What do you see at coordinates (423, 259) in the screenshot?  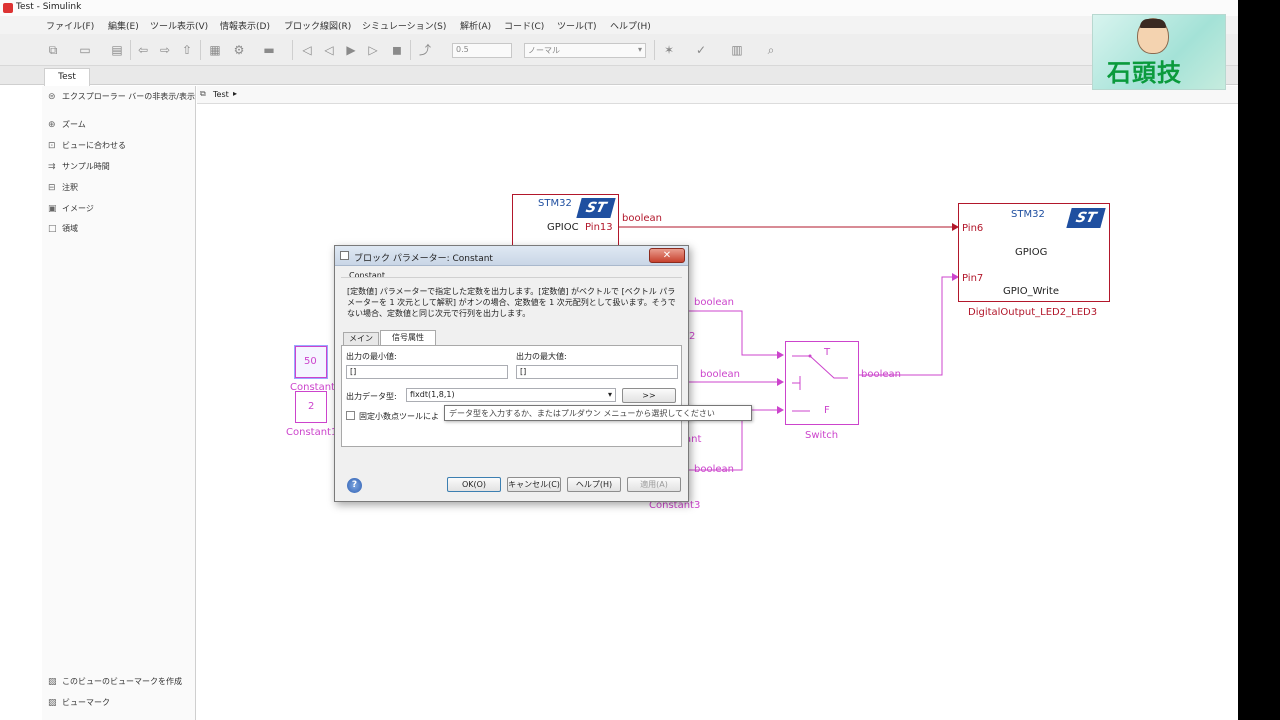 I see `dialog-title: ブロック パラメーター: Constant` at bounding box center [423, 259].